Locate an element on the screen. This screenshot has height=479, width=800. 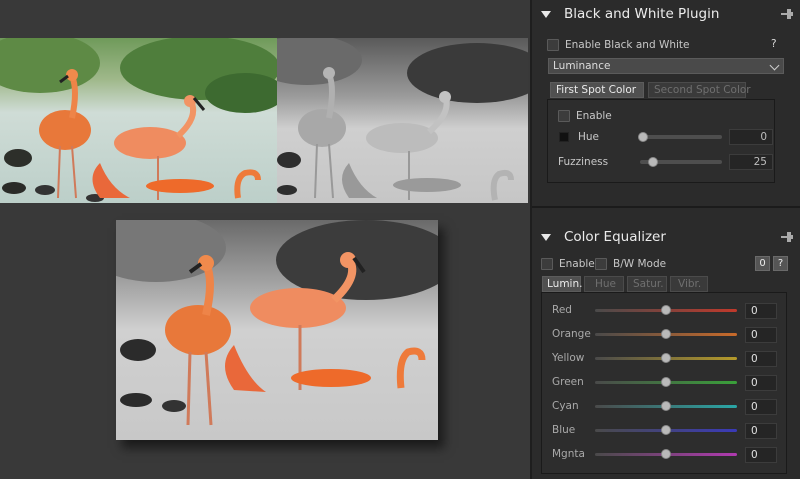
channel-label: Green is located at coordinates (568, 382).